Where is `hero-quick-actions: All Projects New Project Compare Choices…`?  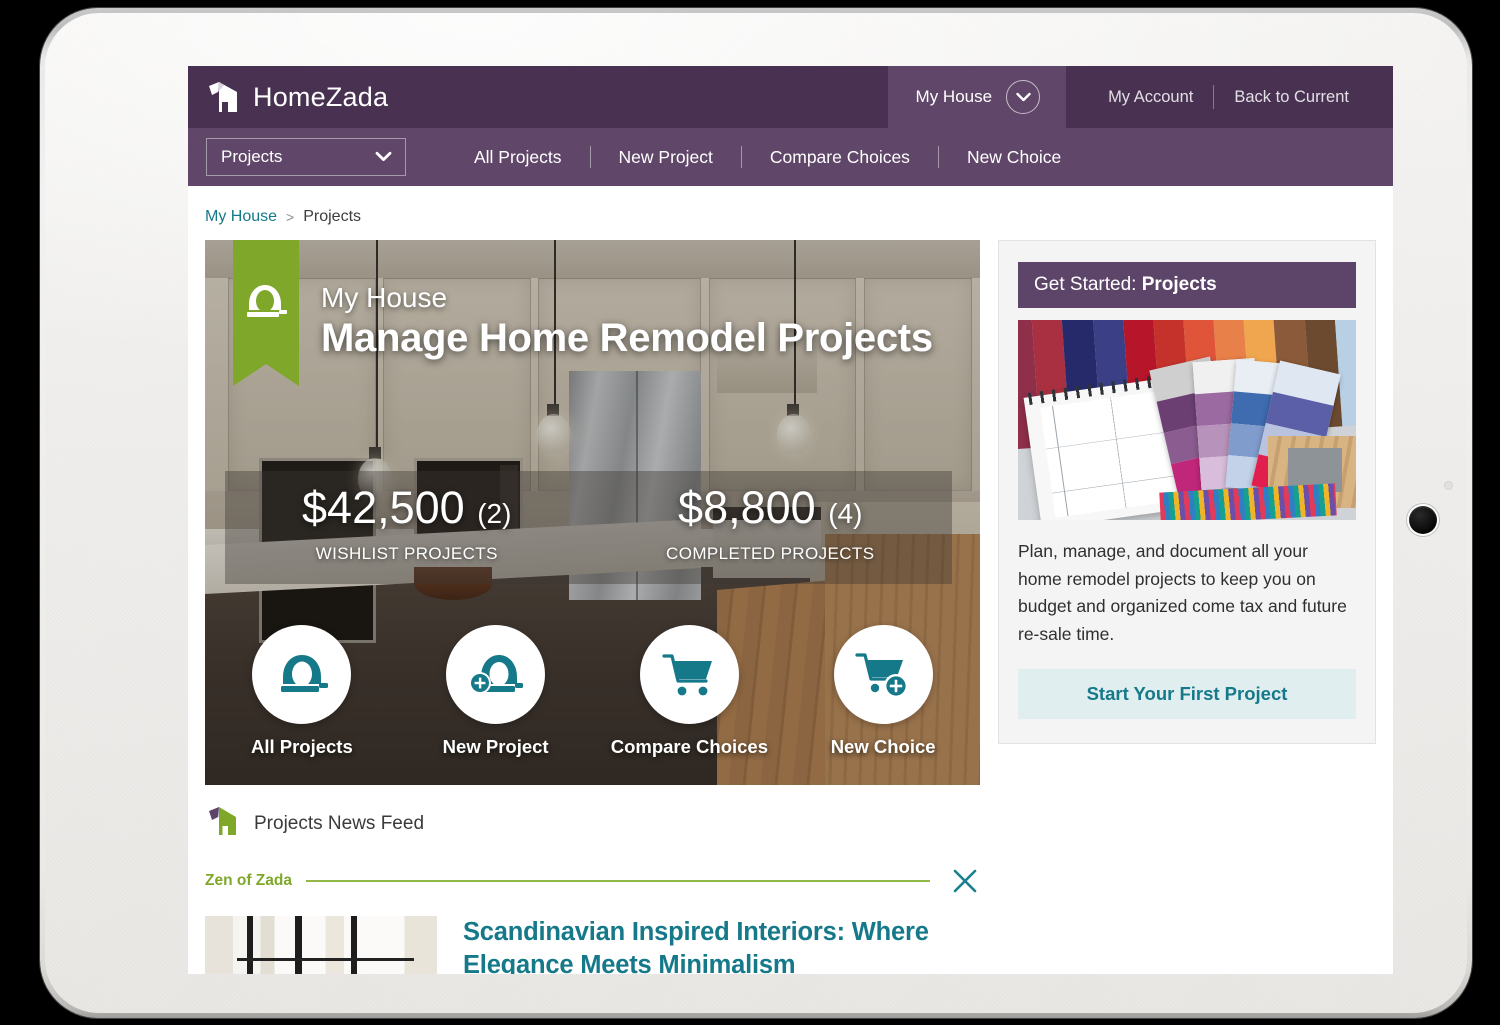
hero-quick-actions: All Projects New Project Compare Choices… is located at coordinates (592, 691).